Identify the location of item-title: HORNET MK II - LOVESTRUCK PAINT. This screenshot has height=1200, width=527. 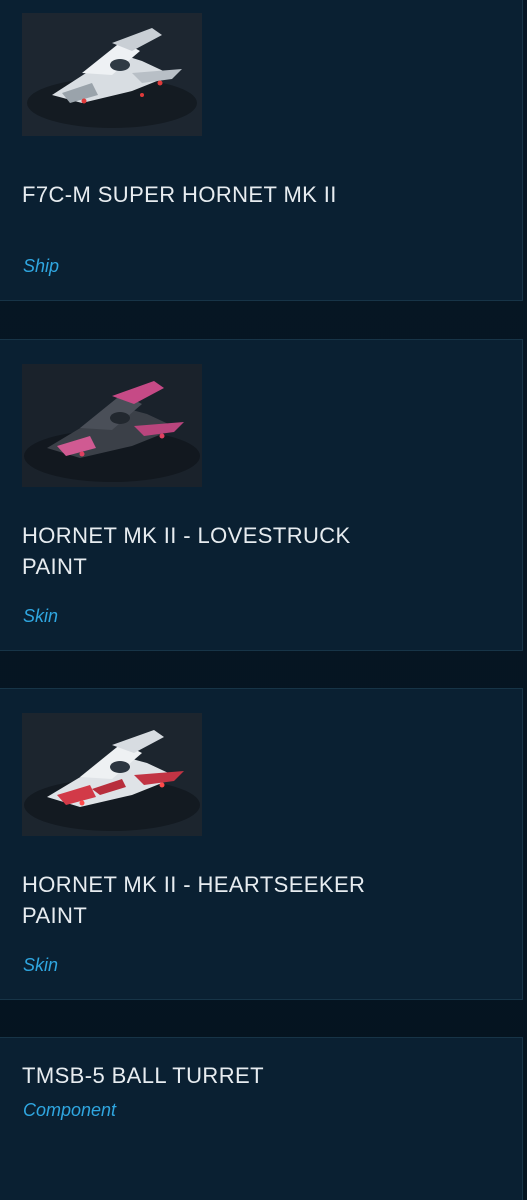
(186, 551).